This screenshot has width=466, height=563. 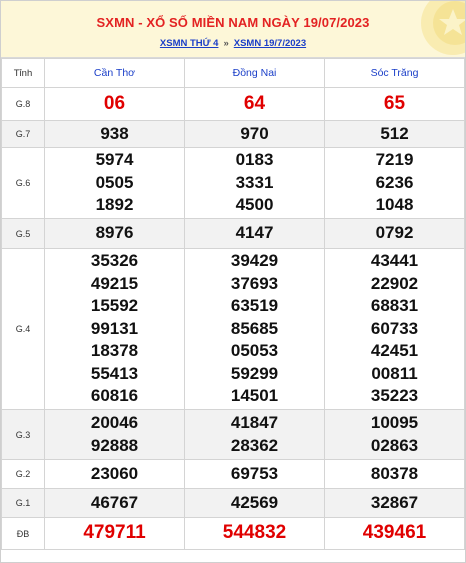 What do you see at coordinates (394, 283) in the screenshot?
I see `lottery-number: 22902` at bounding box center [394, 283].